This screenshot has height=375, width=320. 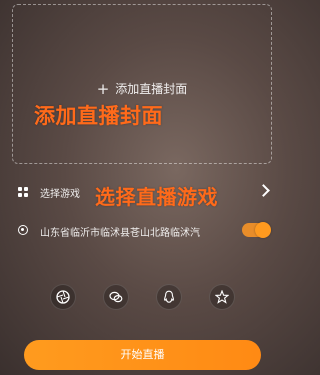 I want to click on location-pin-icon, so click(x=23, y=230).